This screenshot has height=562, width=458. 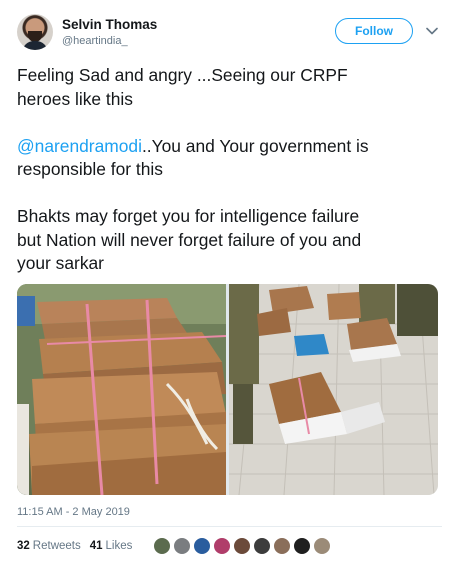 I want to click on chevron-down-icon, so click(x=432, y=31).